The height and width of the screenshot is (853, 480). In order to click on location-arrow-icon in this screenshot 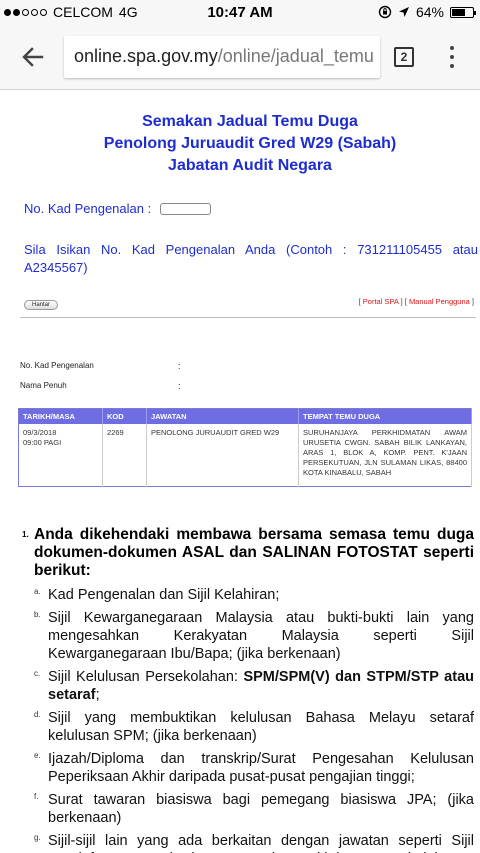, I will do `click(403, 12)`.